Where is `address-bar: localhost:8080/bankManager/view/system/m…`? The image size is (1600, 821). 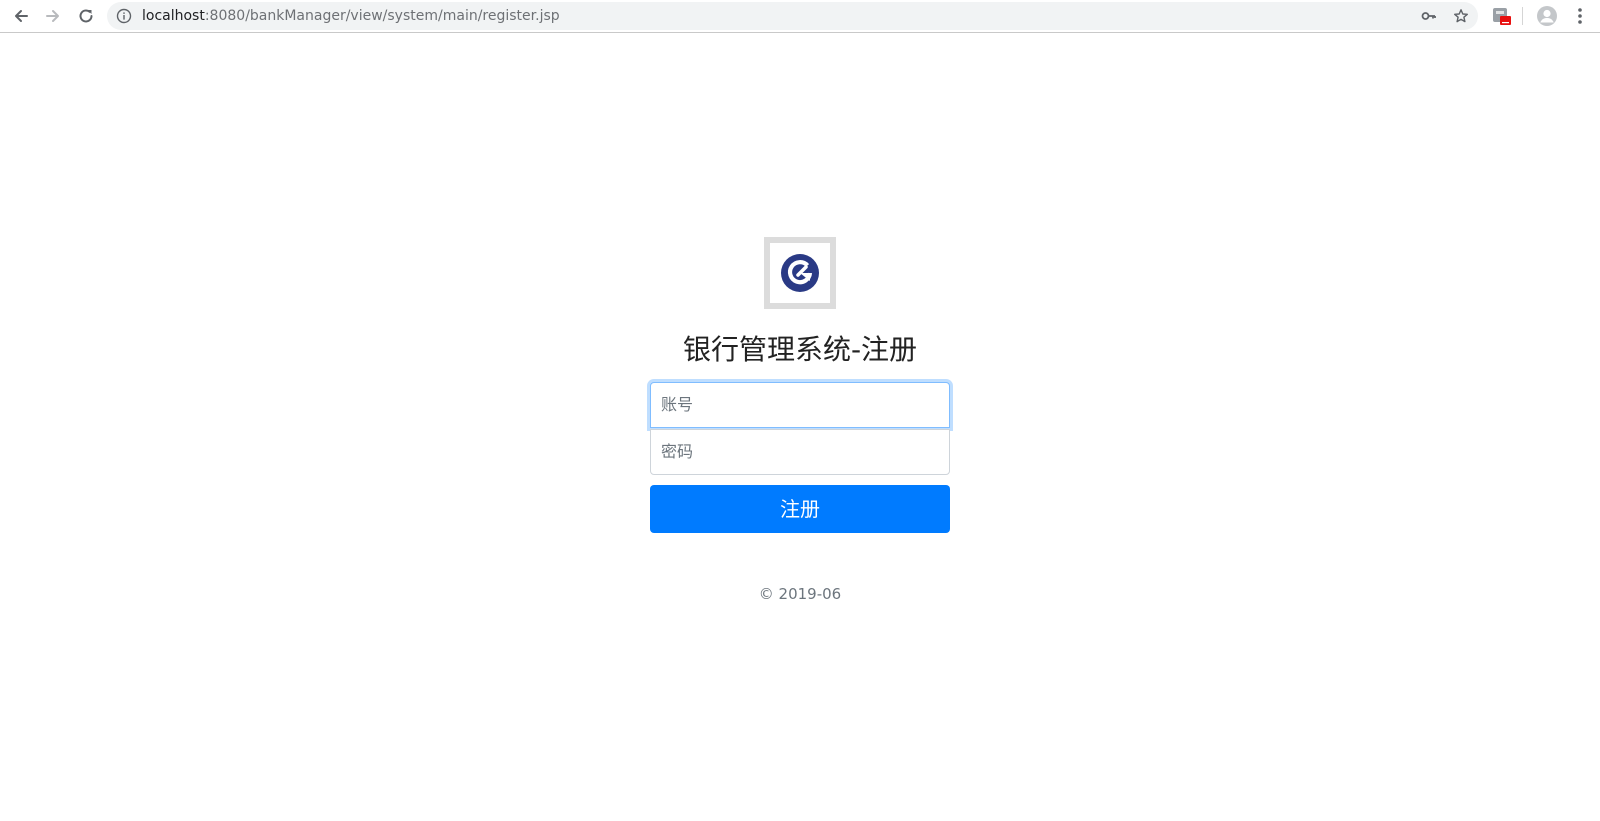 address-bar: localhost:8080/bankManager/view/system/m… is located at coordinates (792, 16).